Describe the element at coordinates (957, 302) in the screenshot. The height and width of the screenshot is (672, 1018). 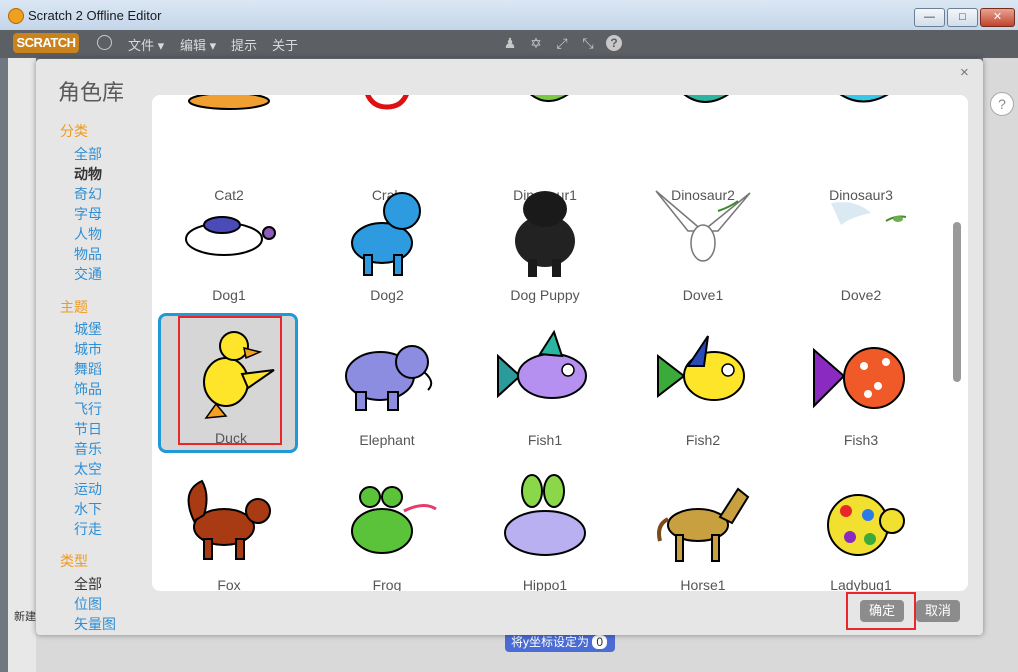
I see `grid-scrollbar-thumb` at that location.